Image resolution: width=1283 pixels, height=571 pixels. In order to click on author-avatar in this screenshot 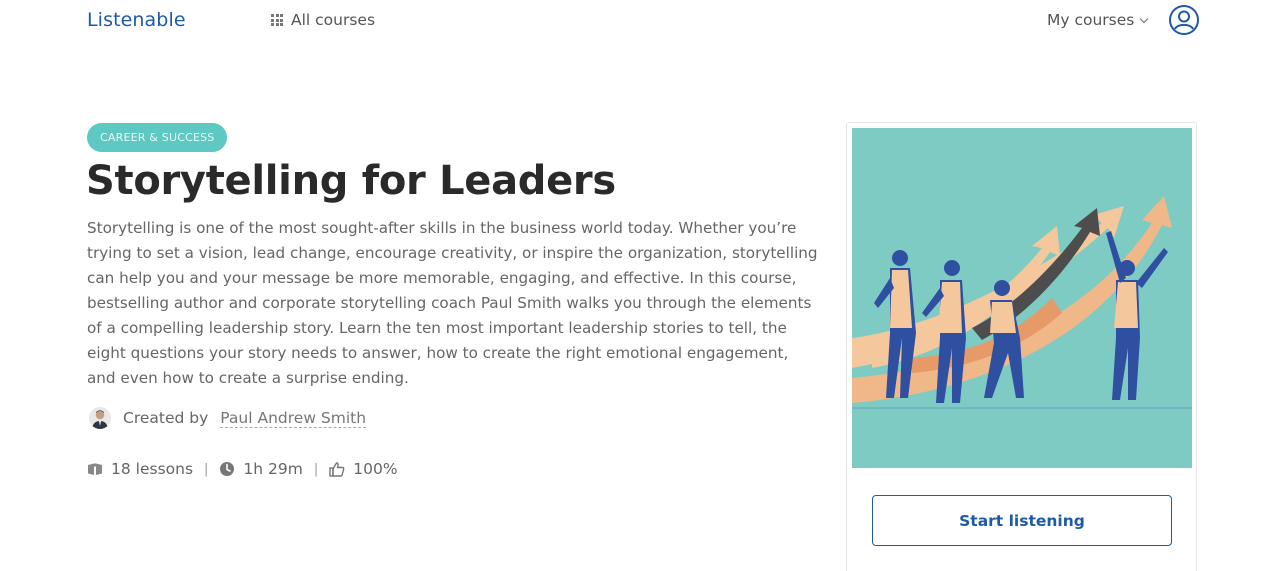, I will do `click(100, 418)`.